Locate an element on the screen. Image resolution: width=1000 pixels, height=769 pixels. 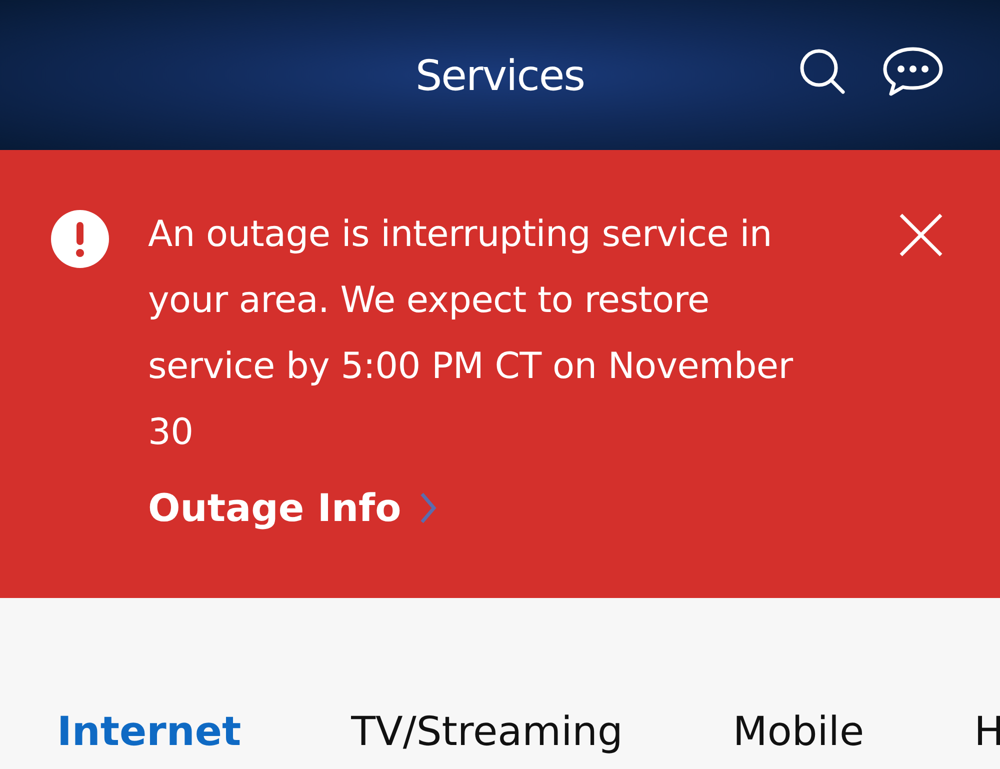
category-tab: TV/Streaming is located at coordinates (487, 732).